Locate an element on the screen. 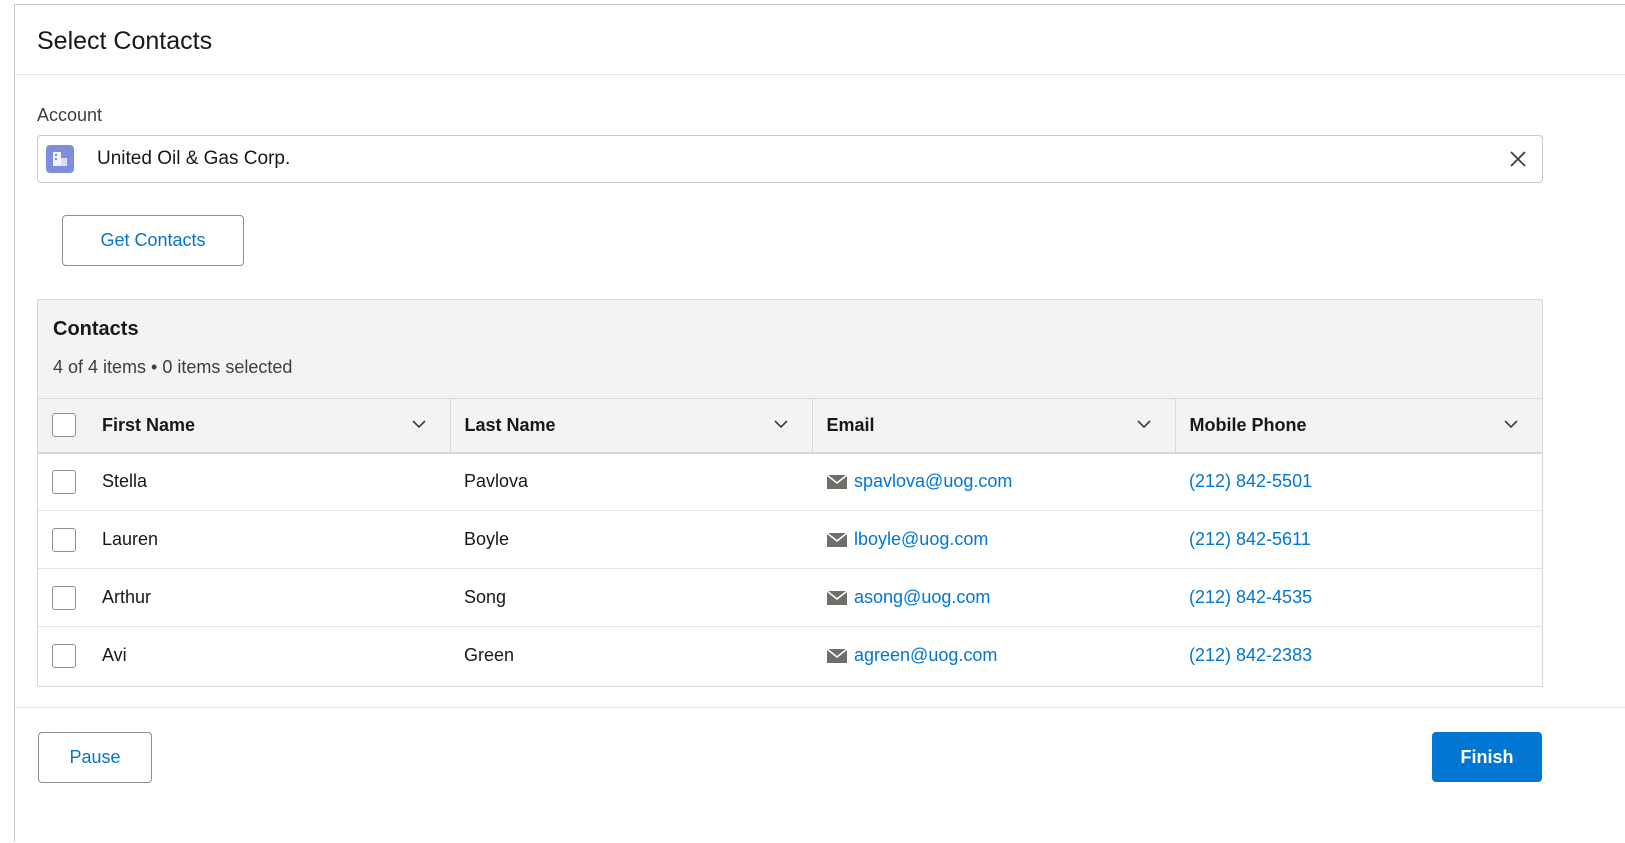 The height and width of the screenshot is (843, 1625). column-mobile-phone: Mobile Phone is located at coordinates (1358, 426).